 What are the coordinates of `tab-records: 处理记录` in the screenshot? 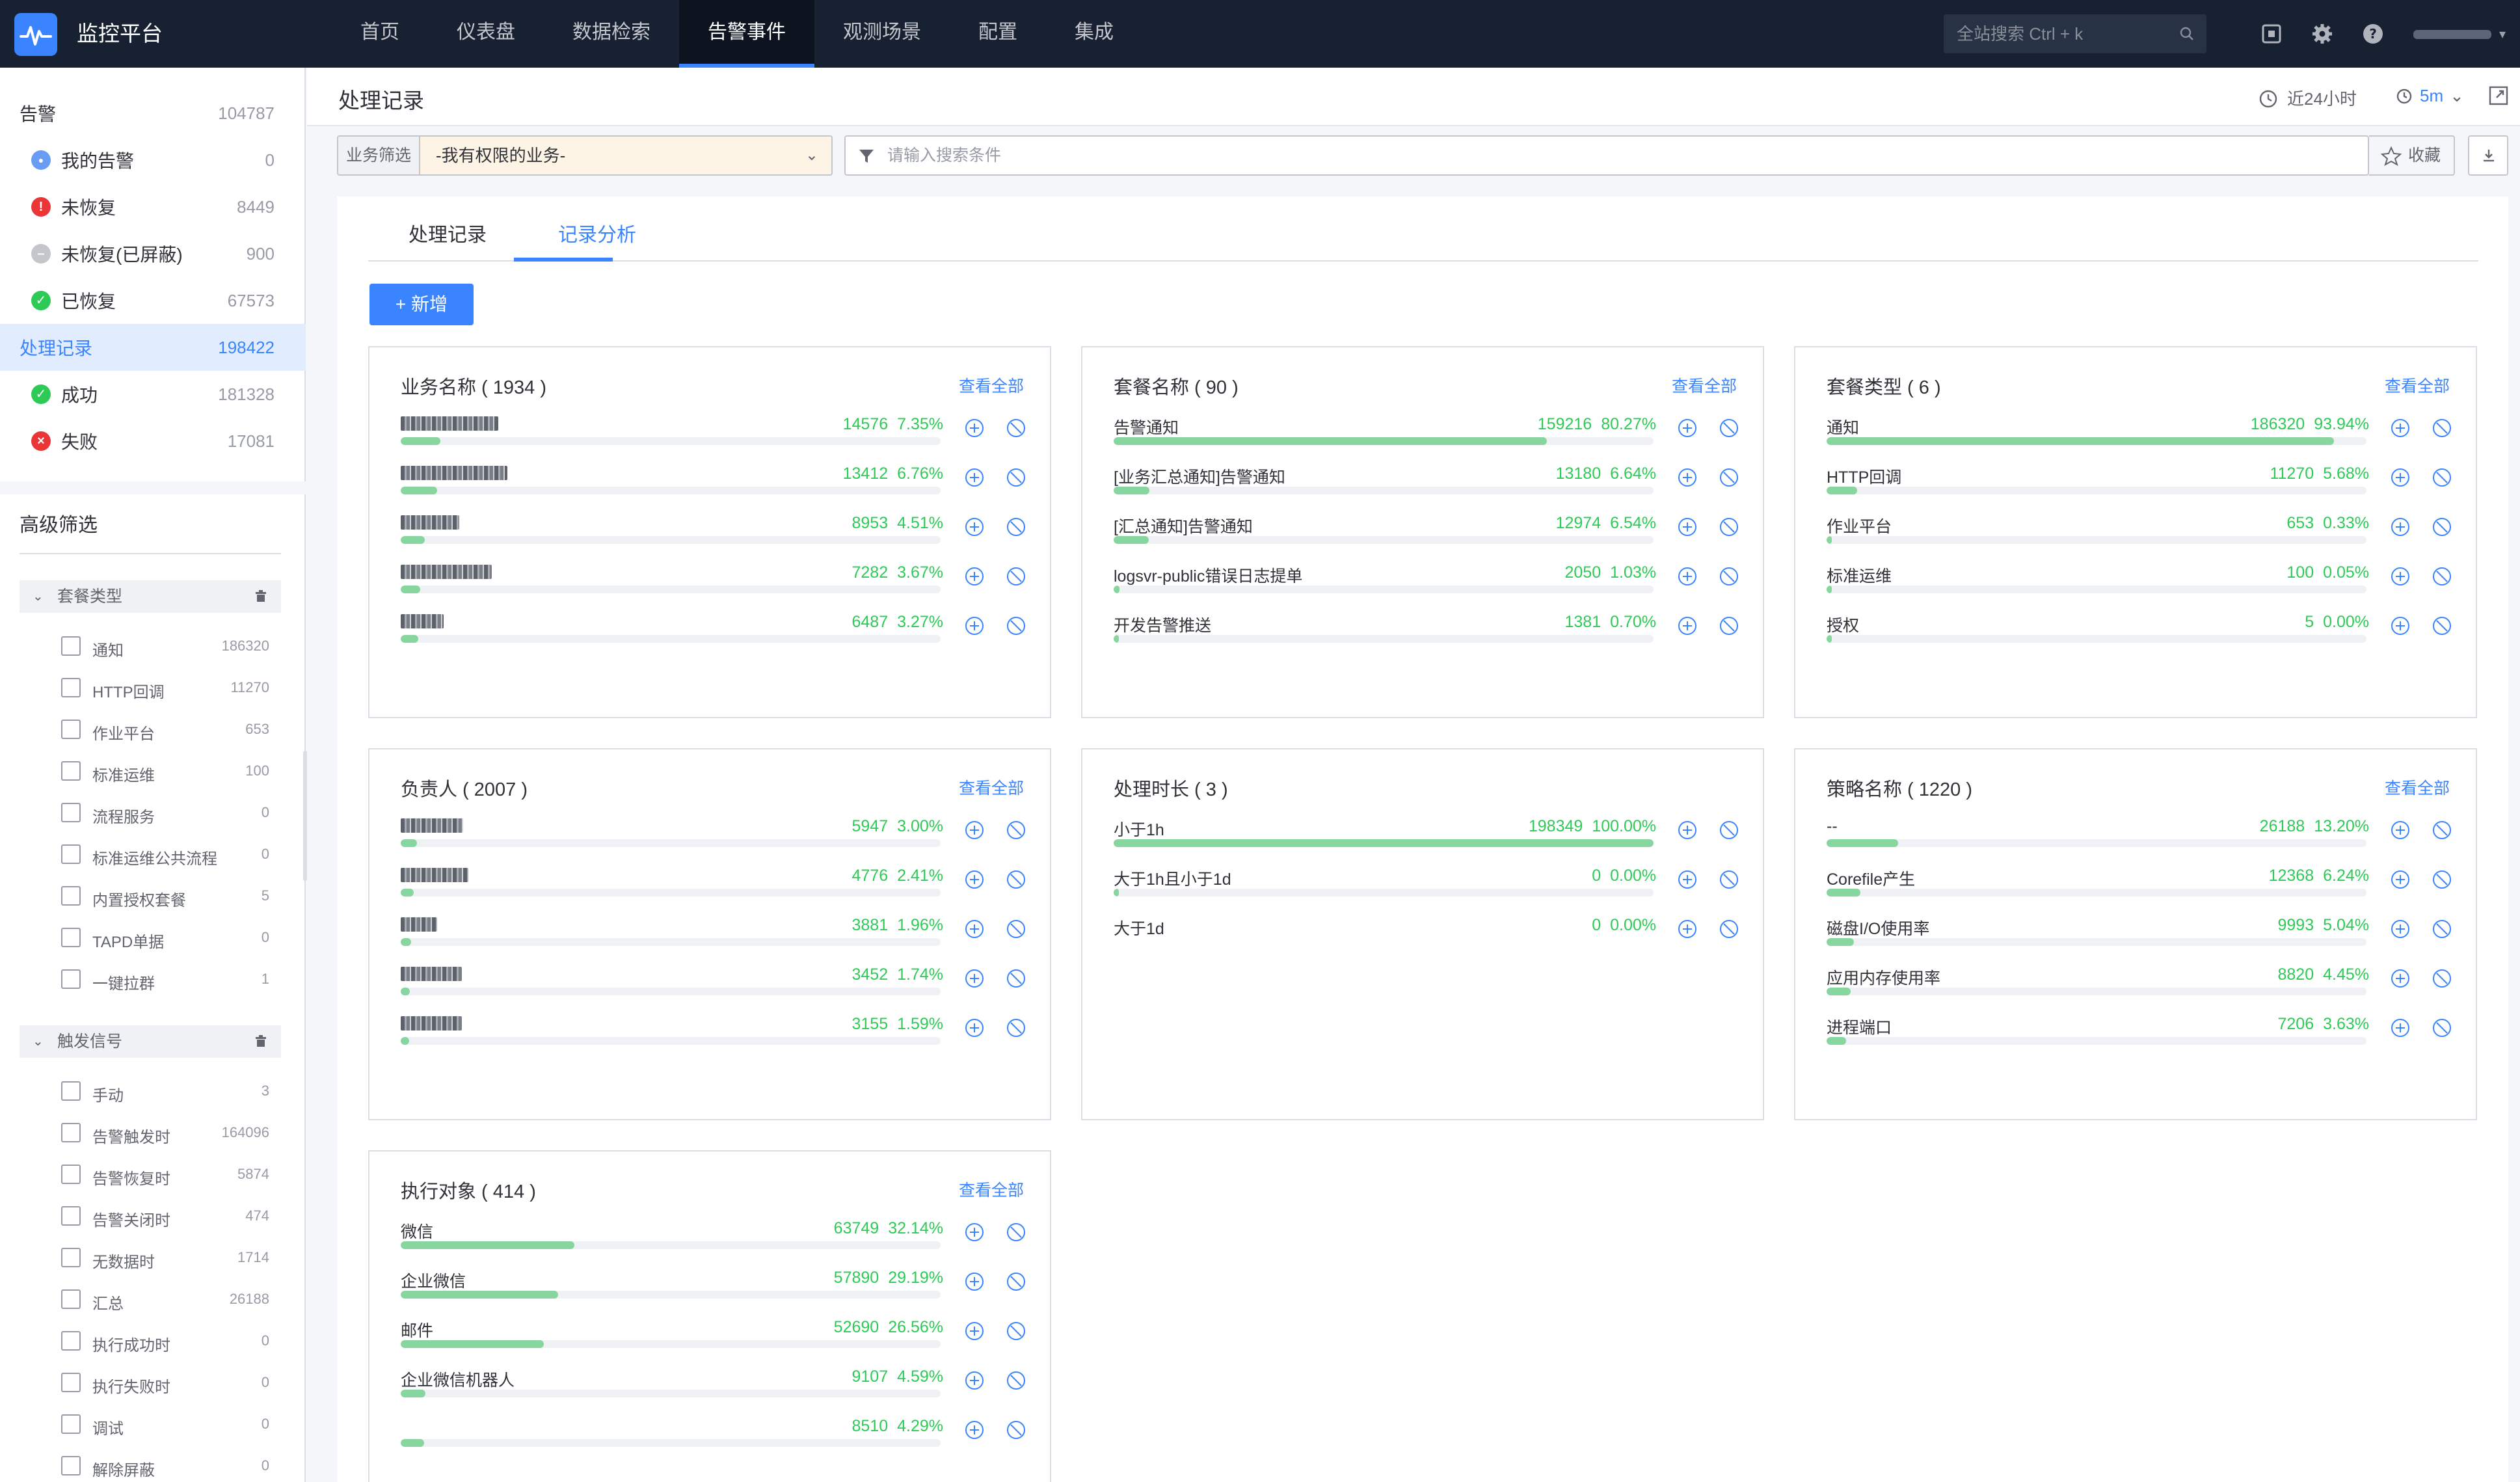 It's located at (448, 233).